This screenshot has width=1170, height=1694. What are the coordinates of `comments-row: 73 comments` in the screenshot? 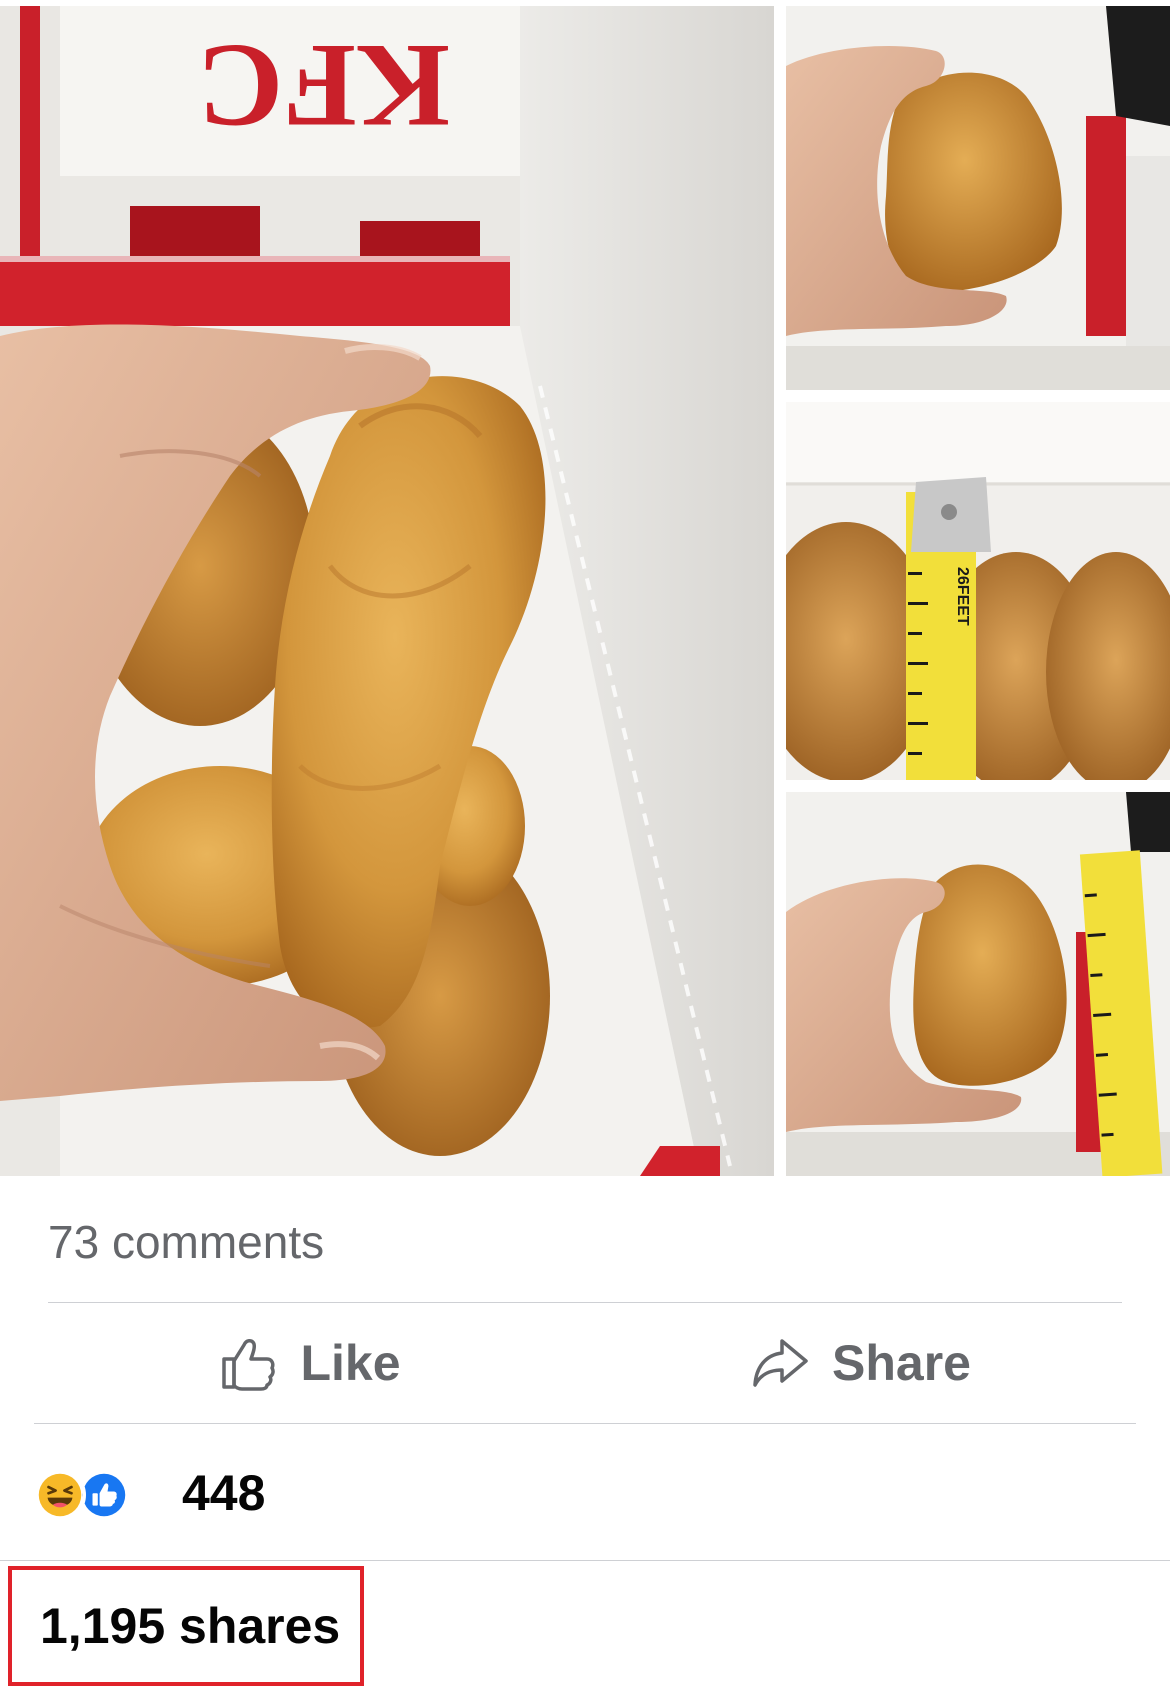 It's located at (186, 1242).